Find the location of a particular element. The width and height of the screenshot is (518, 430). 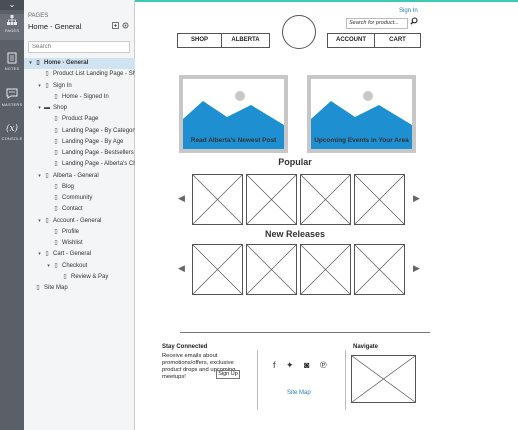

tree-node-label: Account - General is located at coordinates (77, 220).